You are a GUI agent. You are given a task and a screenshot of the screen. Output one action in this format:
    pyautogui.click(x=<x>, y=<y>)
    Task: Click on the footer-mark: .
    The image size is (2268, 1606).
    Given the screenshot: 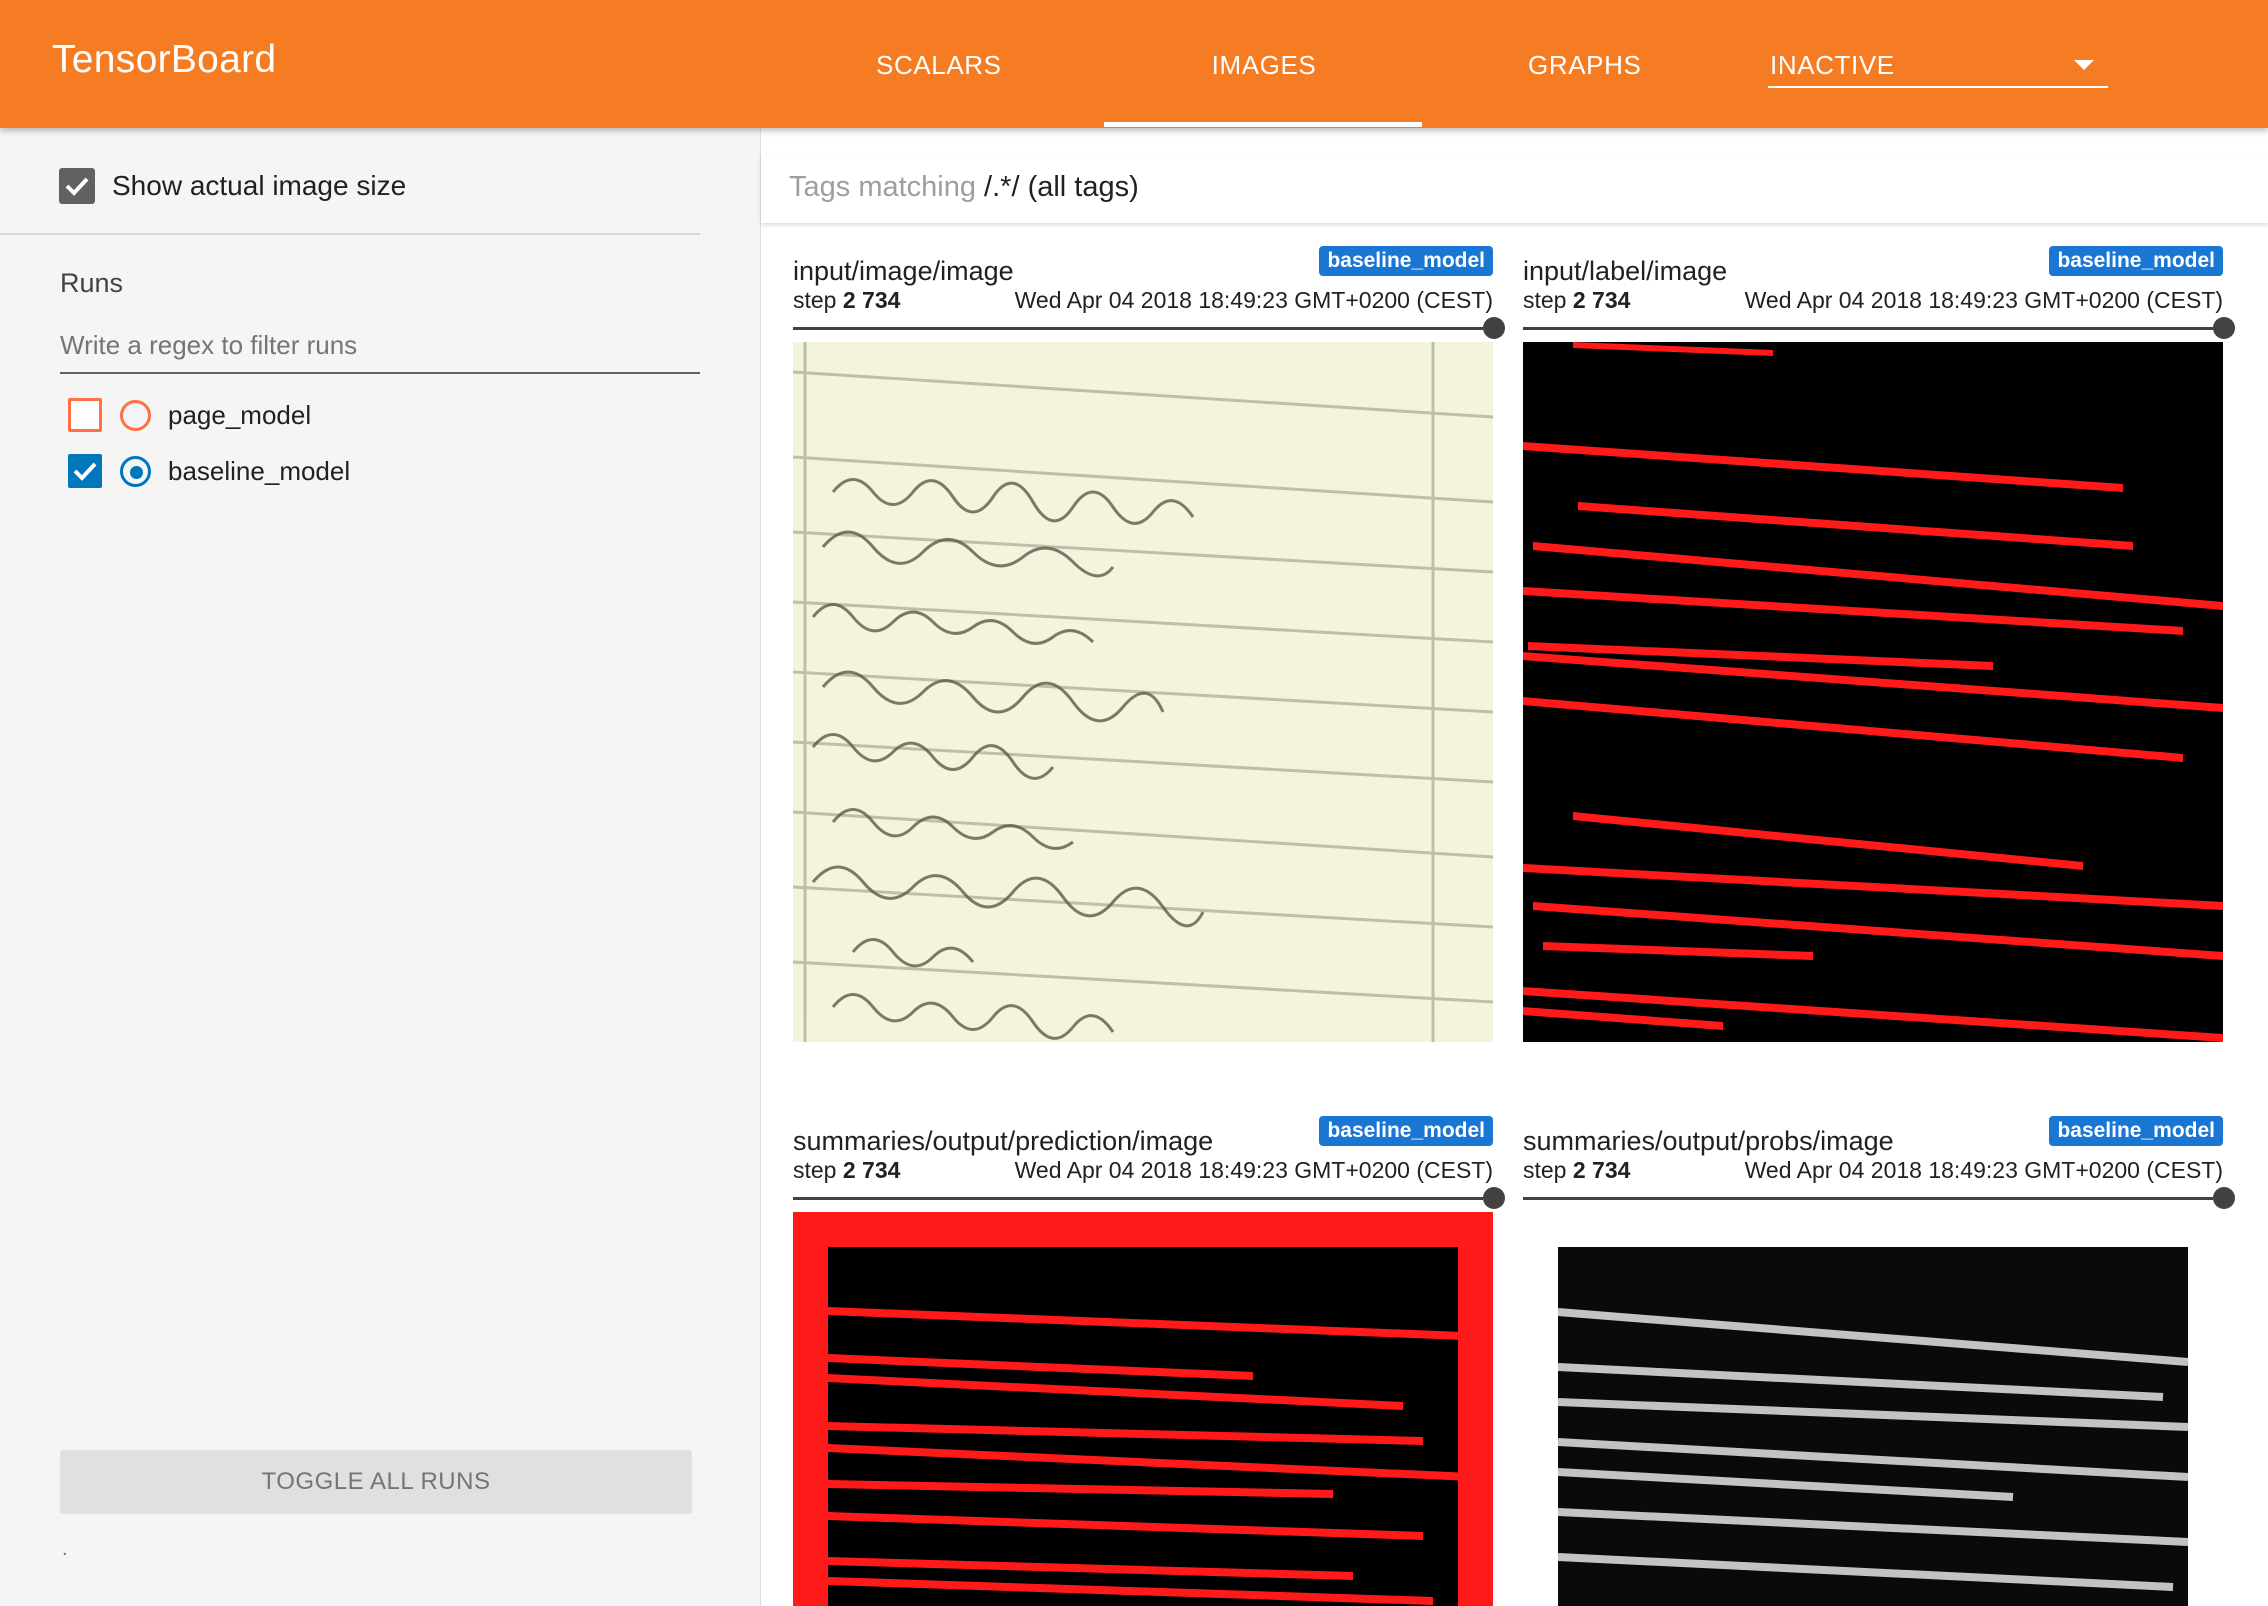 What is the action you would take?
    pyautogui.click(x=65, y=1549)
    